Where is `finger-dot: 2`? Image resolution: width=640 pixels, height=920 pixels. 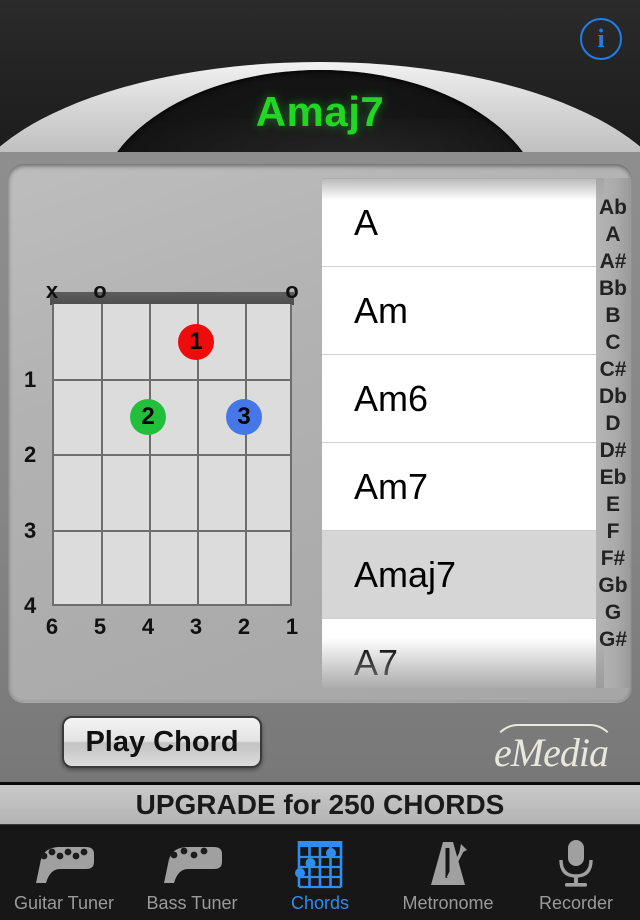
finger-dot: 2 is located at coordinates (148, 417).